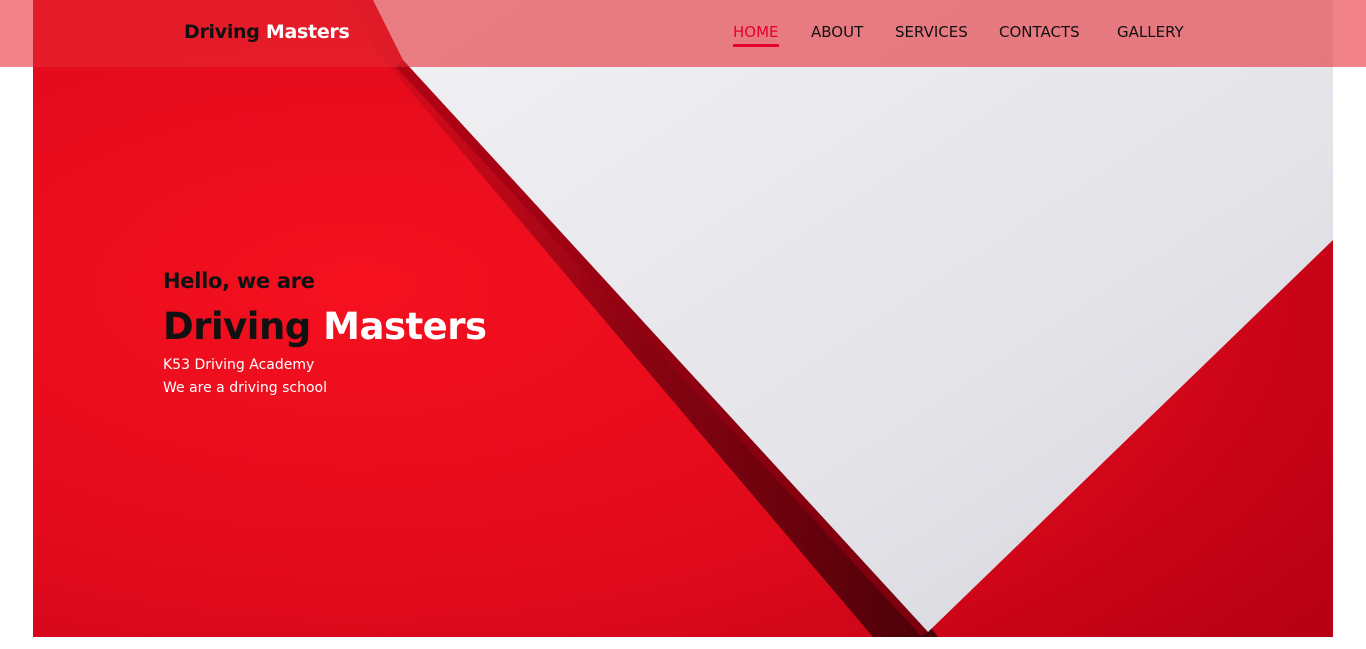 The height and width of the screenshot is (649, 1366). Describe the element at coordinates (222, 32) in the screenshot. I see `brand-word-driving: Driving` at that location.